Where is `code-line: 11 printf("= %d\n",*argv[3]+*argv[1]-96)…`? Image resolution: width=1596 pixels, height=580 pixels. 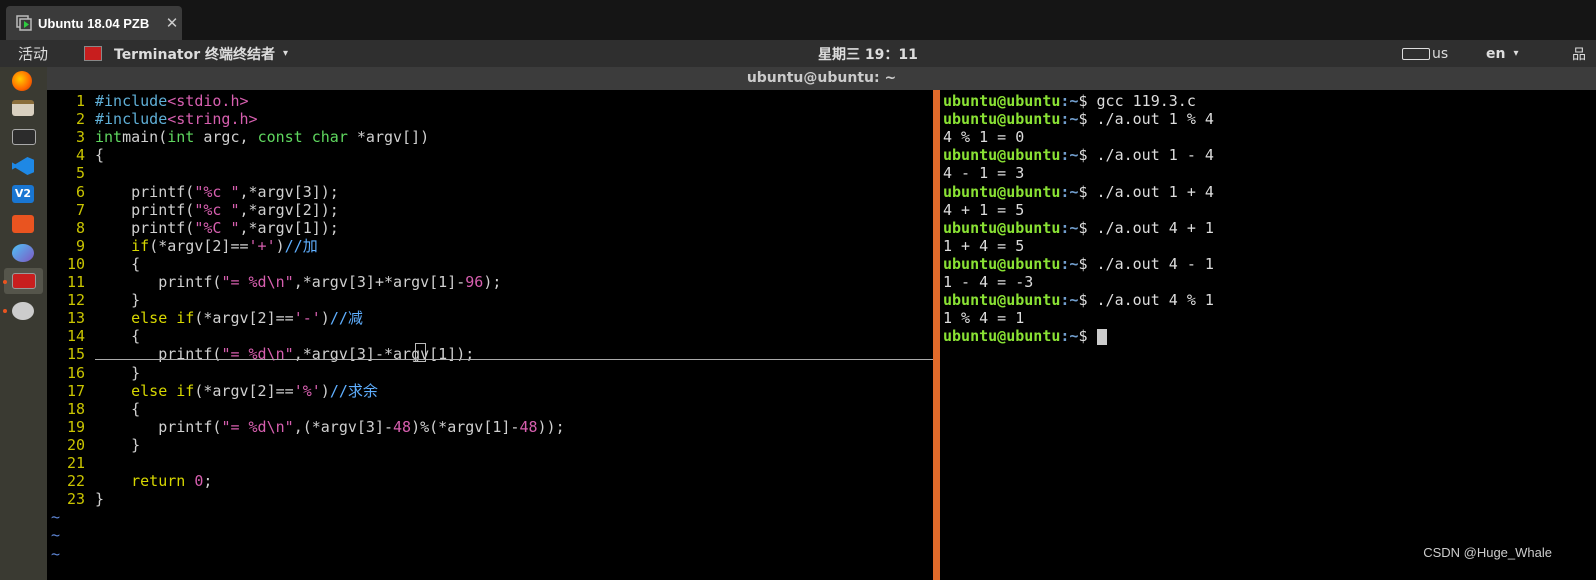
code-line: 11 printf("= %d\n",*argv[3]+*argv[1]-96)… is located at coordinates (274, 282).